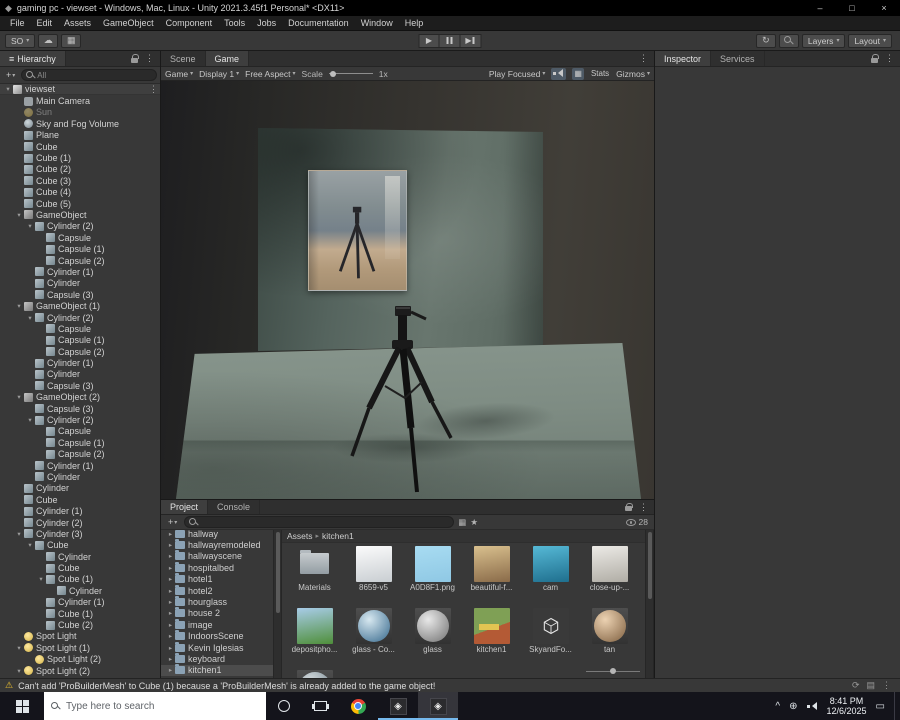 This screenshot has height=720, width=900. What do you see at coordinates (80, 214) in the screenshot?
I see `hierarchy-item: ▾ GameObject` at bounding box center [80, 214].